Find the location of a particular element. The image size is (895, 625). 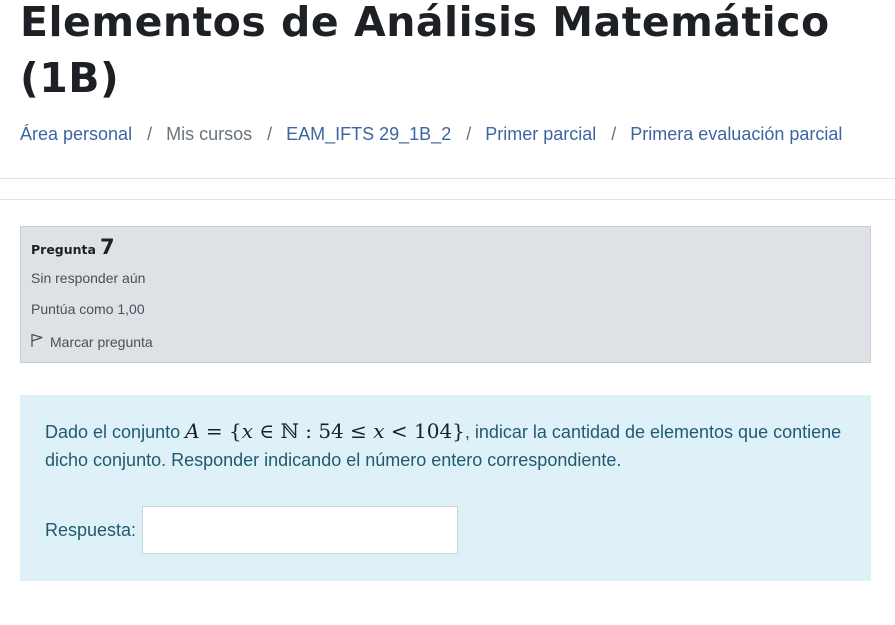

answer-input is located at coordinates (300, 530).